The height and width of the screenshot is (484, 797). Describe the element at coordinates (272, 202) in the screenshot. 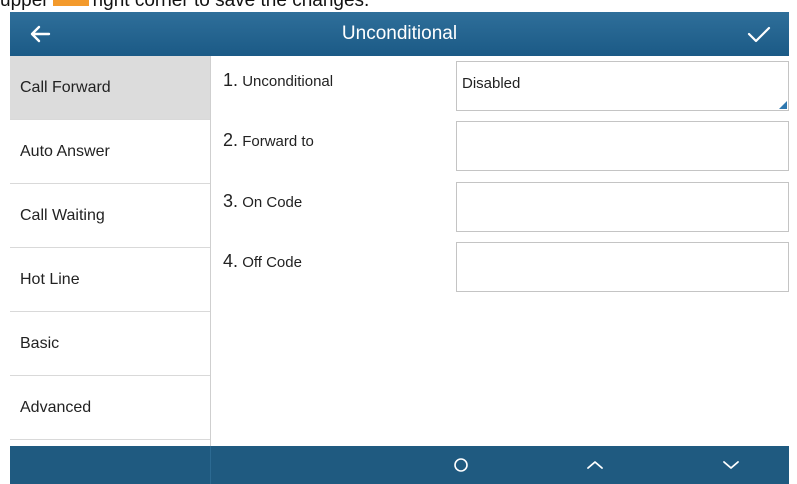

I see `field-label-text: On Code` at that location.